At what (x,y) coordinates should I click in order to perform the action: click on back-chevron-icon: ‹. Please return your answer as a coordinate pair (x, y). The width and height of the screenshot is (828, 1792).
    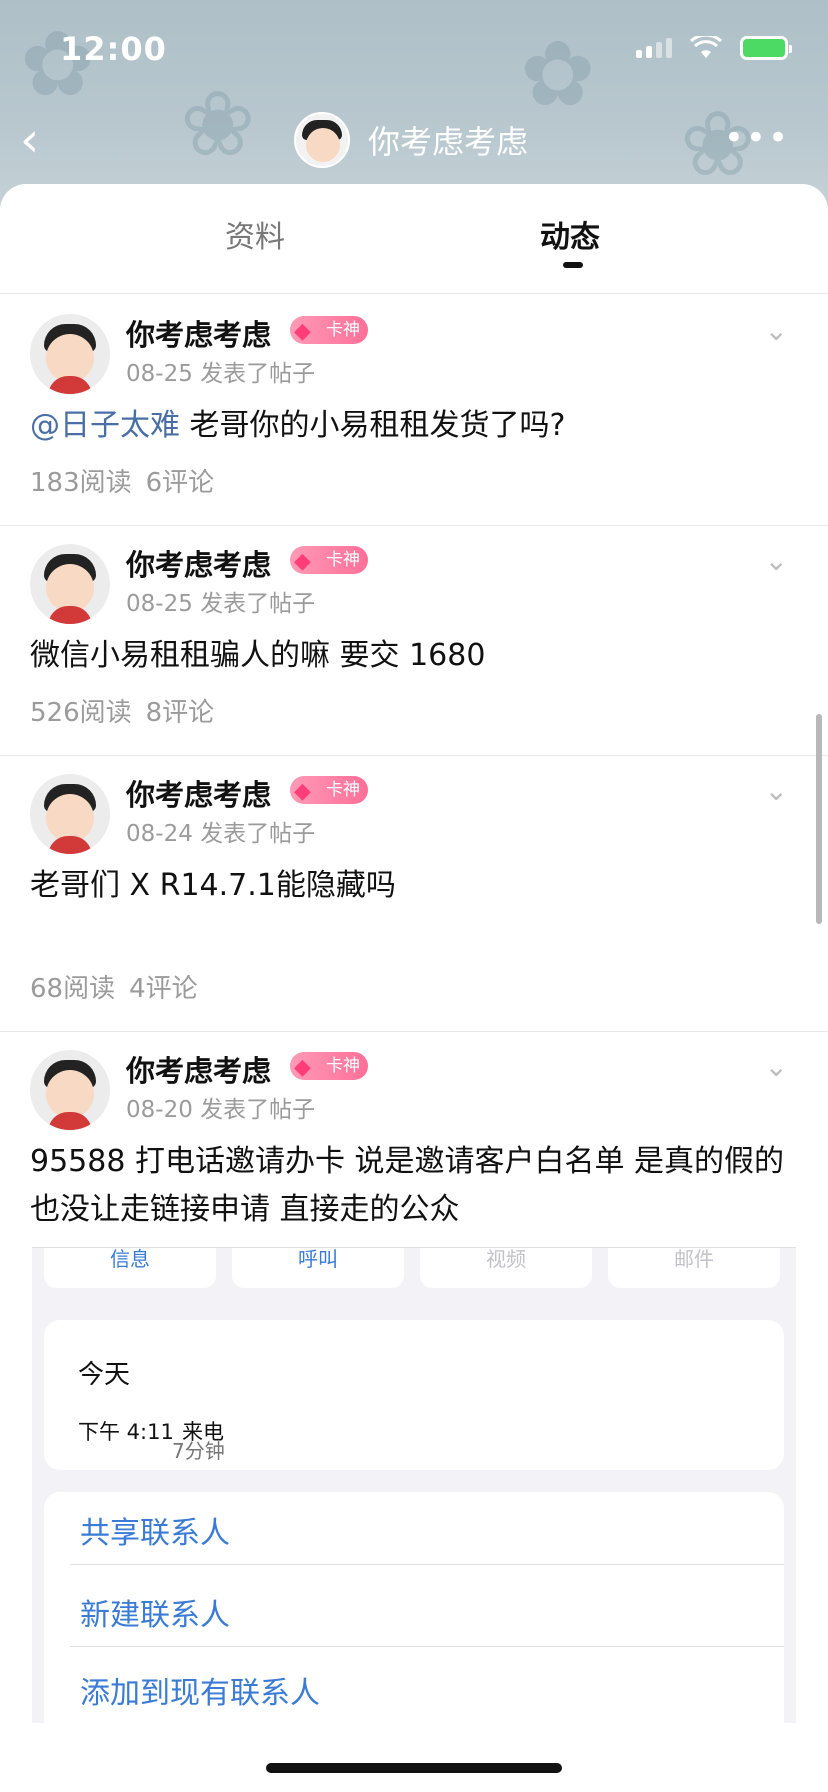
    Looking at the image, I should click on (29, 140).